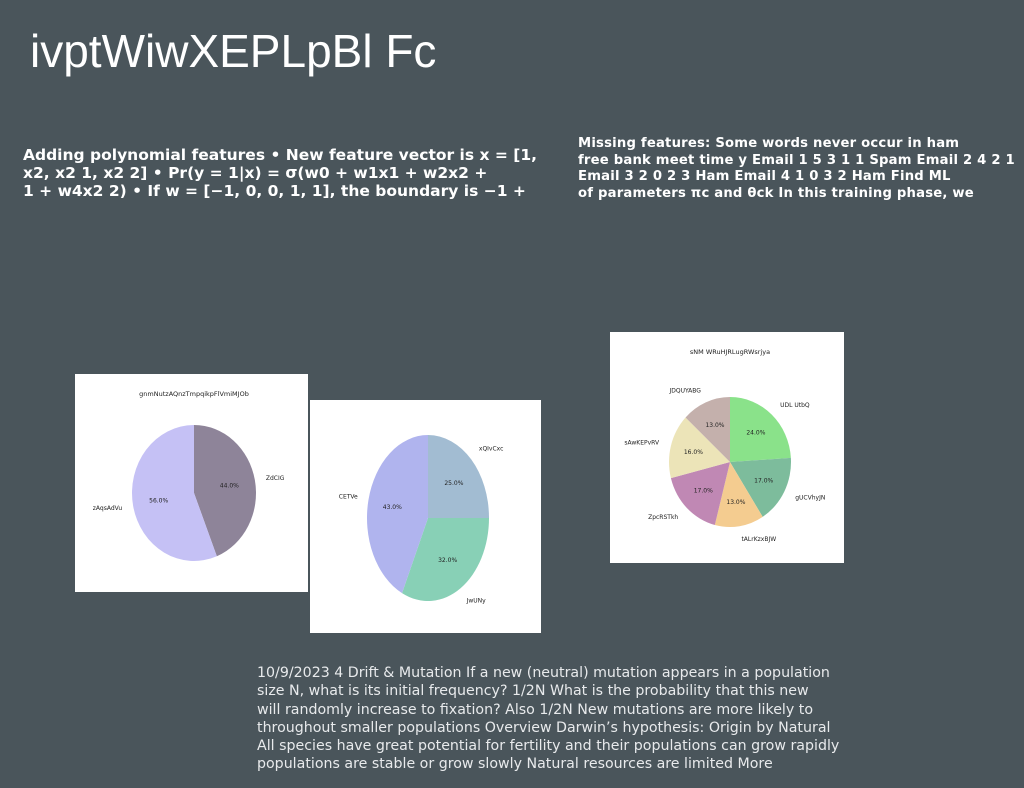 This screenshot has height=788, width=1024. I want to click on pie-category-label: ZpcRSTkh, so click(663, 517).